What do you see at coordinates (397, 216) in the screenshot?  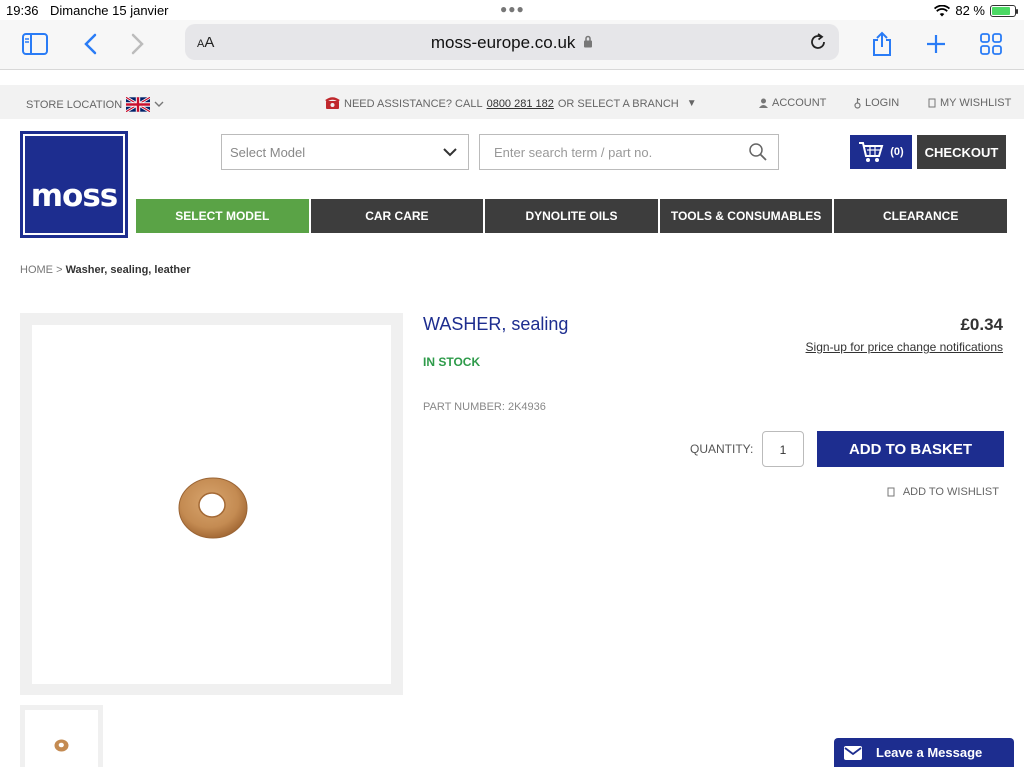 I see `nav-car-care: CAR CARE` at bounding box center [397, 216].